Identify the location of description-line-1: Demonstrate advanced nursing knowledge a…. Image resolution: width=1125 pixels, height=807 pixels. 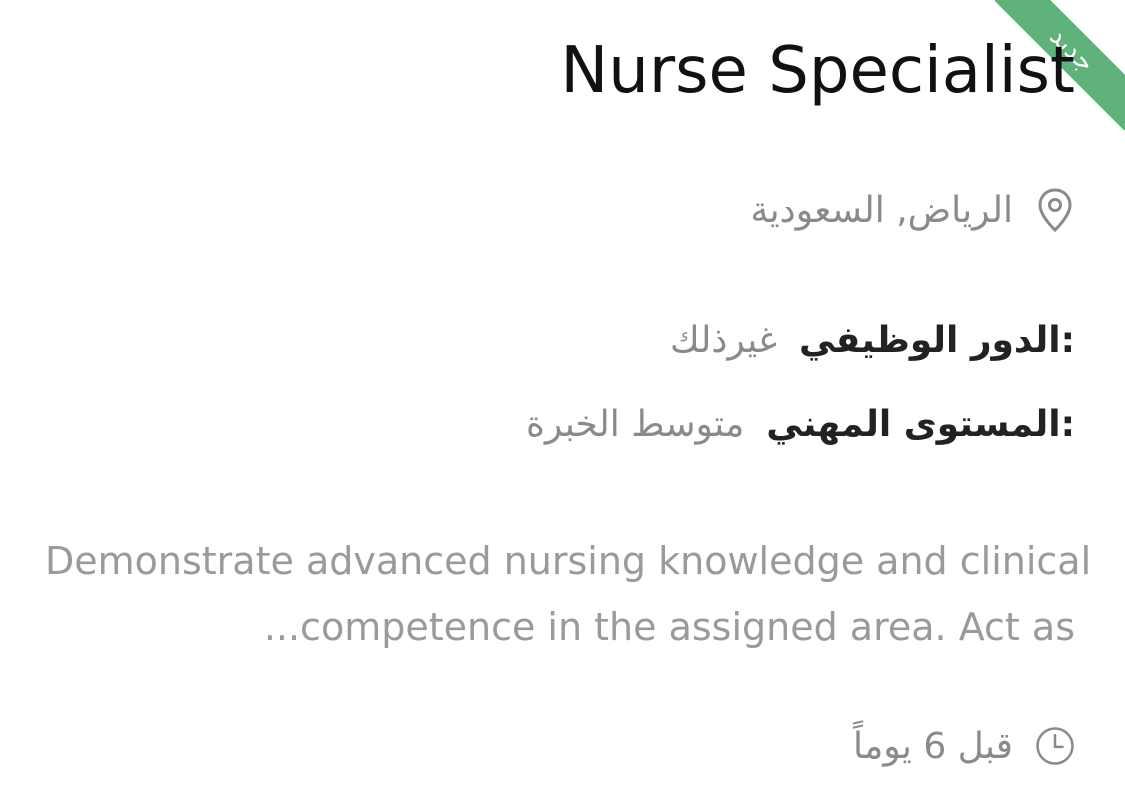
(568, 561).